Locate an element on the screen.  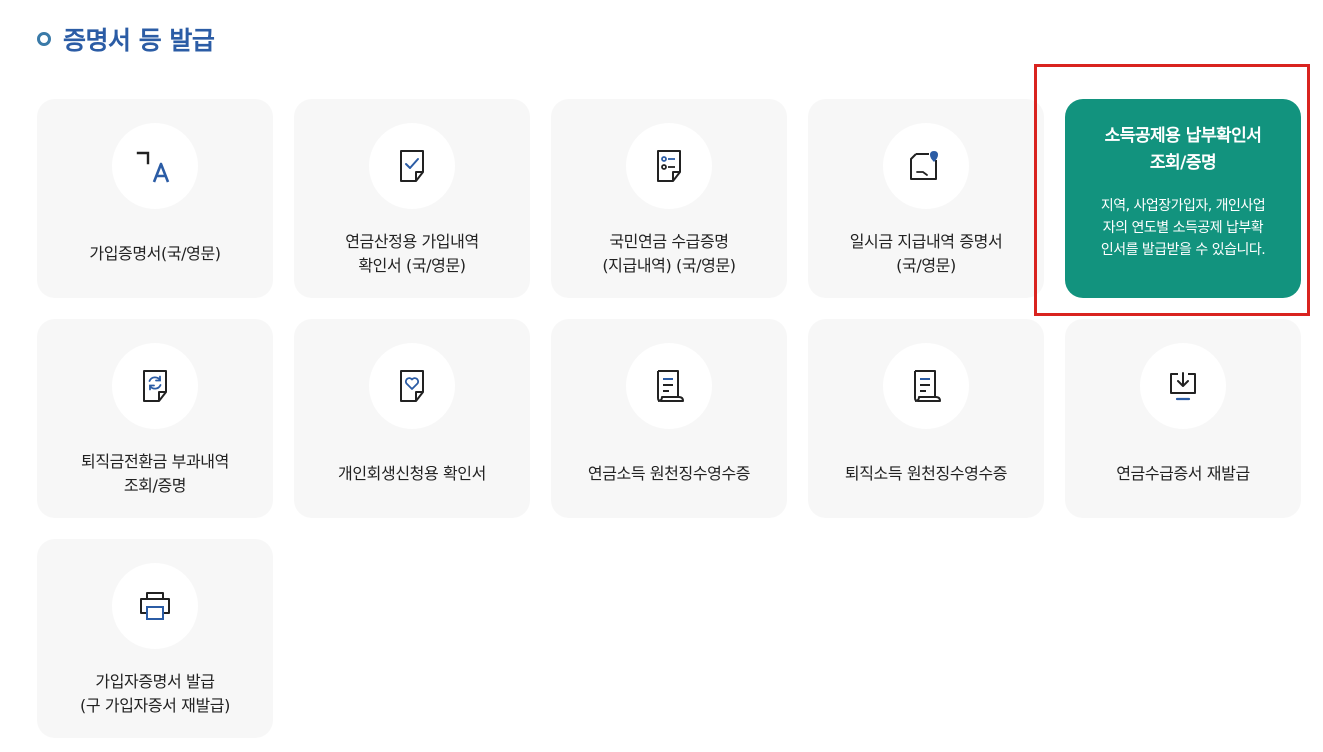
card-enrollment-history: 연금산정용 가입내역 확인서 (국/영문) is located at coordinates (412, 198).